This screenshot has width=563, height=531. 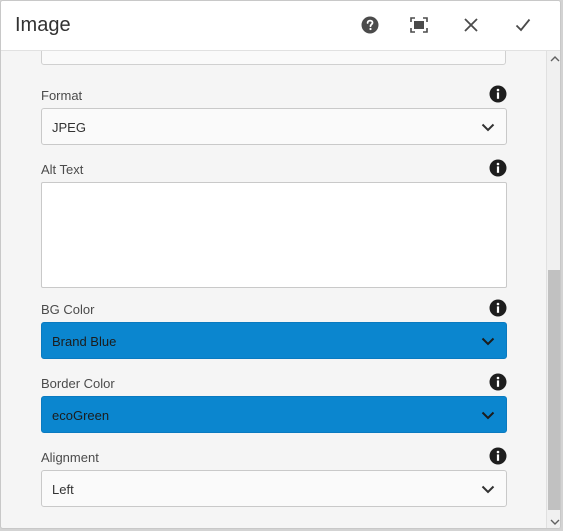 I want to click on border-color-value: ecoGreen, so click(x=81, y=415).